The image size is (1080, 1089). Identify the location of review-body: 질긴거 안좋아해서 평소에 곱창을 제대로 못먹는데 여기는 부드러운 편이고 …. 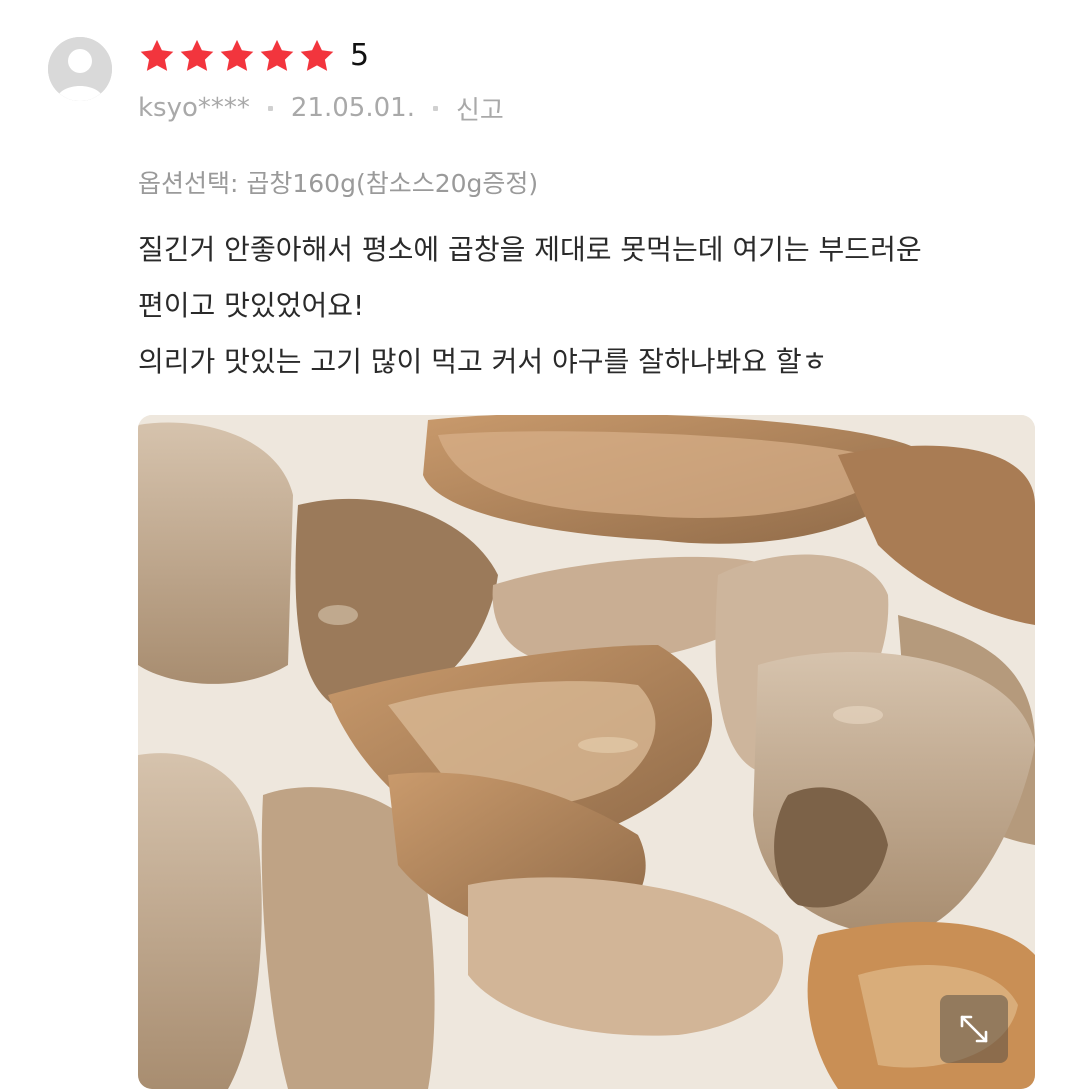
(588, 306).